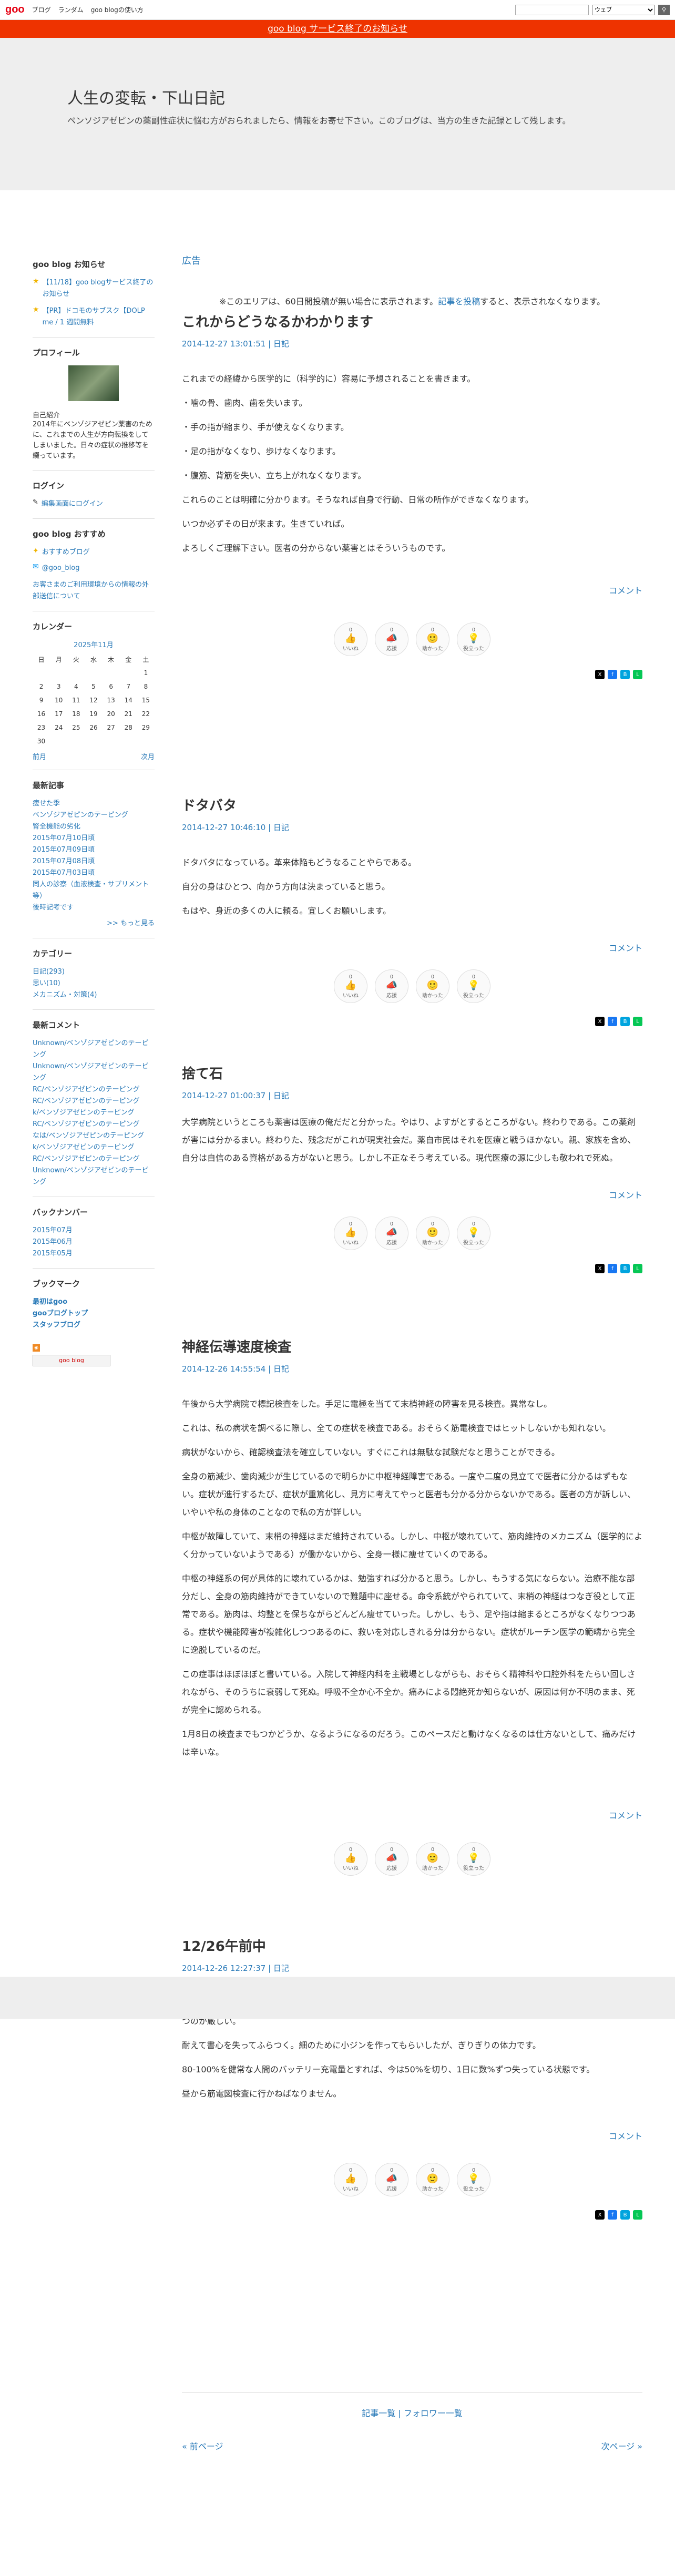  What do you see at coordinates (459, 301) in the screenshot?
I see `ad-note-post-link: 記事を投稿` at bounding box center [459, 301].